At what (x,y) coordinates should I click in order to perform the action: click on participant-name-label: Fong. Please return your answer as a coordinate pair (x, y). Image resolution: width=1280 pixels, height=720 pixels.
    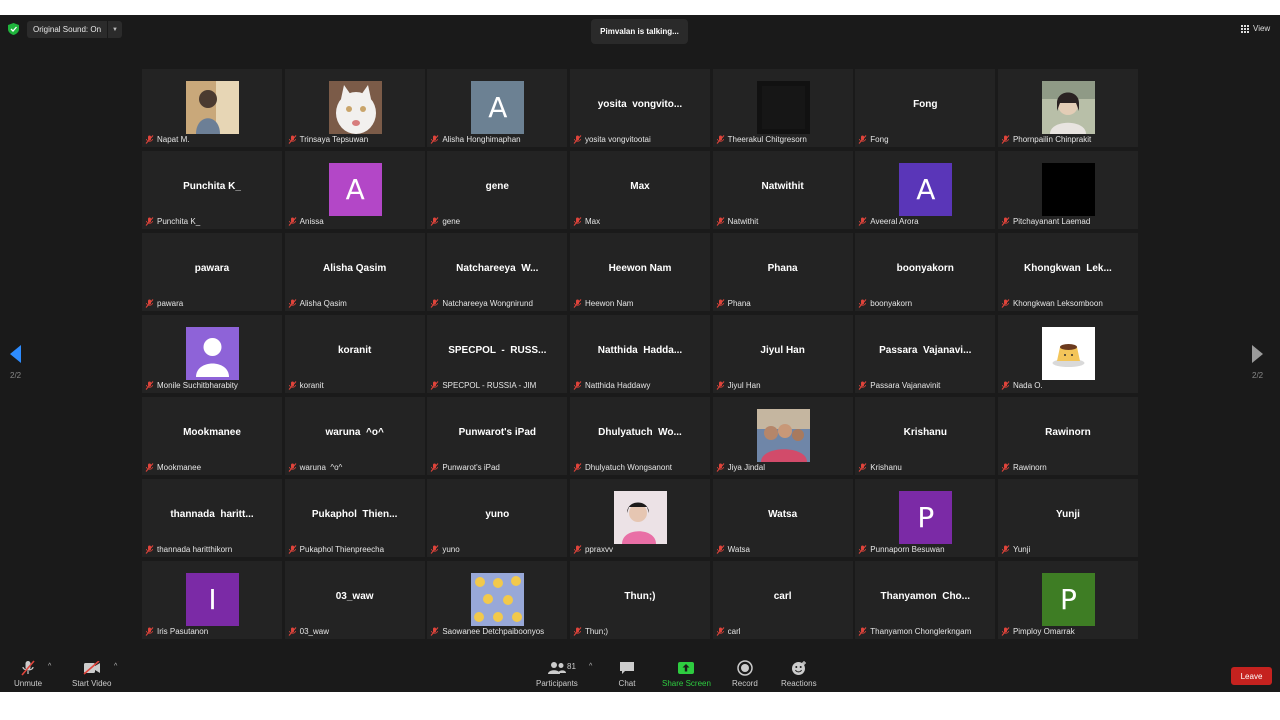
    Looking at the image, I should click on (873, 139).